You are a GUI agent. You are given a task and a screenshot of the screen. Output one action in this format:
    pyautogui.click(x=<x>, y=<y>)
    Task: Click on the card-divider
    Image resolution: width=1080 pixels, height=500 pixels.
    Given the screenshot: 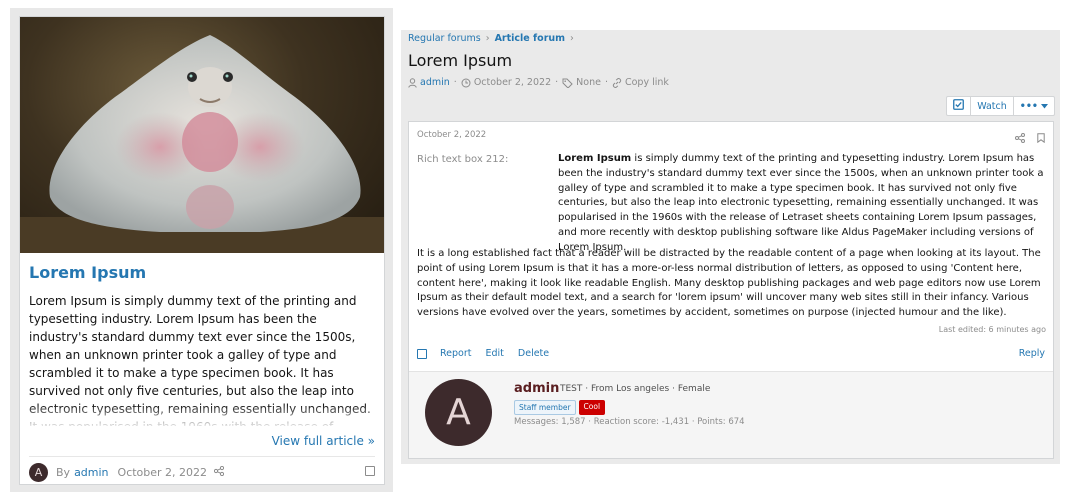 What is the action you would take?
    pyautogui.click(x=202, y=456)
    